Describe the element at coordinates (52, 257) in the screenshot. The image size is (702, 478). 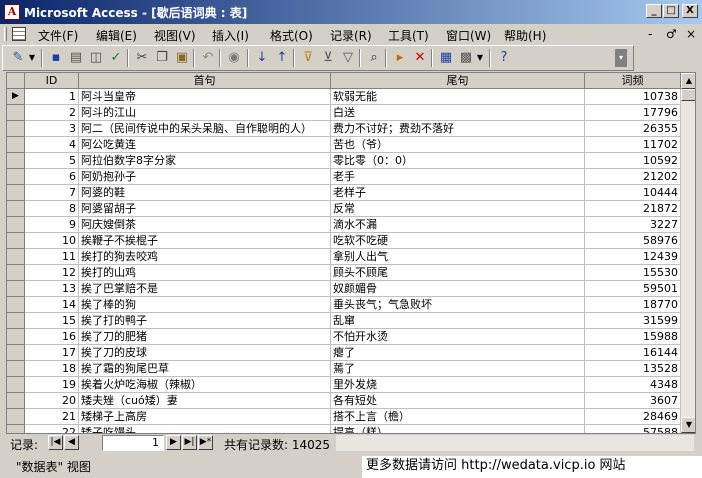
I see `cell-id: 11` at that location.